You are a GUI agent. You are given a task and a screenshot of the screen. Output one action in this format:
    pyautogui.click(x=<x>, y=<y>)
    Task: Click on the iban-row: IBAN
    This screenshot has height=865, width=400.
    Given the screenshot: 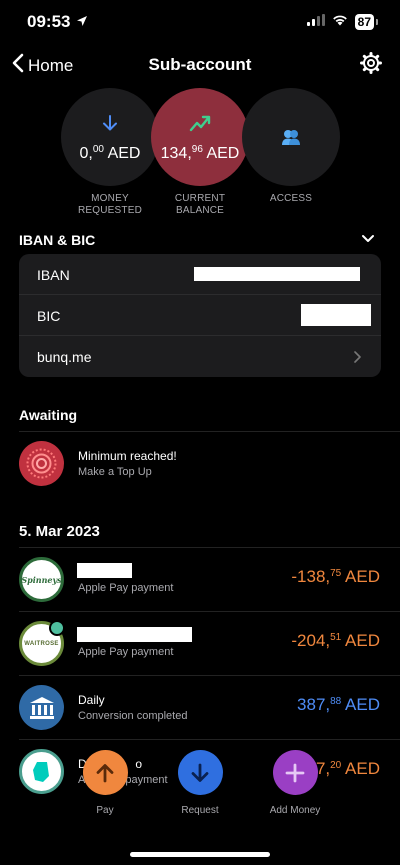 What is the action you would take?
    pyautogui.click(x=200, y=274)
    